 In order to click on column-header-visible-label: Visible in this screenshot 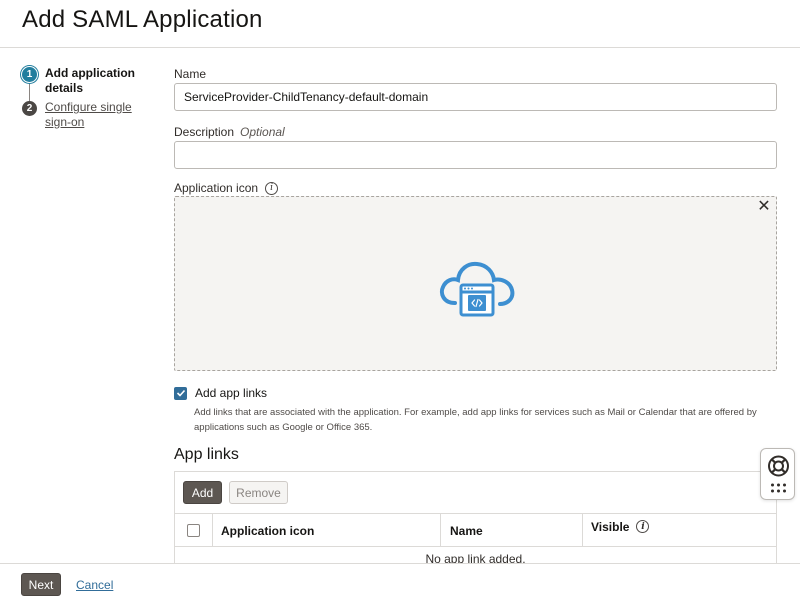, I will do `click(610, 526)`.